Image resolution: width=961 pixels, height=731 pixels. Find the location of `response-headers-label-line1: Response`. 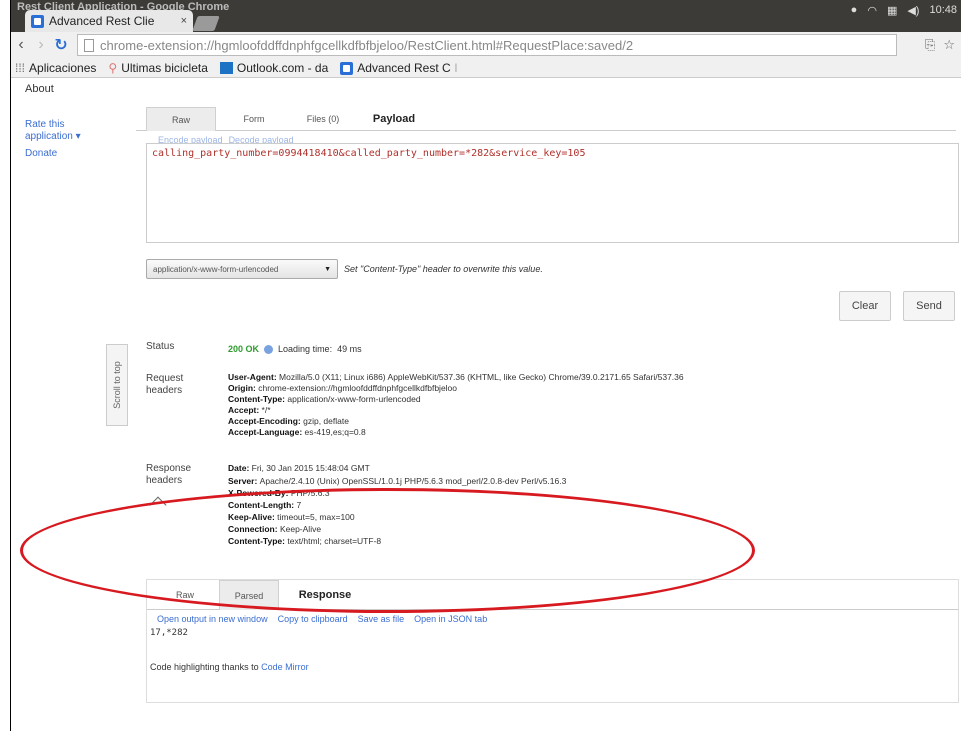

response-headers-label-line1: Response is located at coordinates (169, 468).